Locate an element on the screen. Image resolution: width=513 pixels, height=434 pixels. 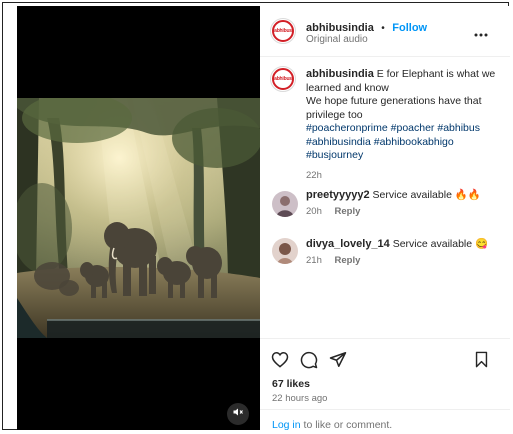
login-bar: Log in to like or comment. is located at coordinates (385, 420).